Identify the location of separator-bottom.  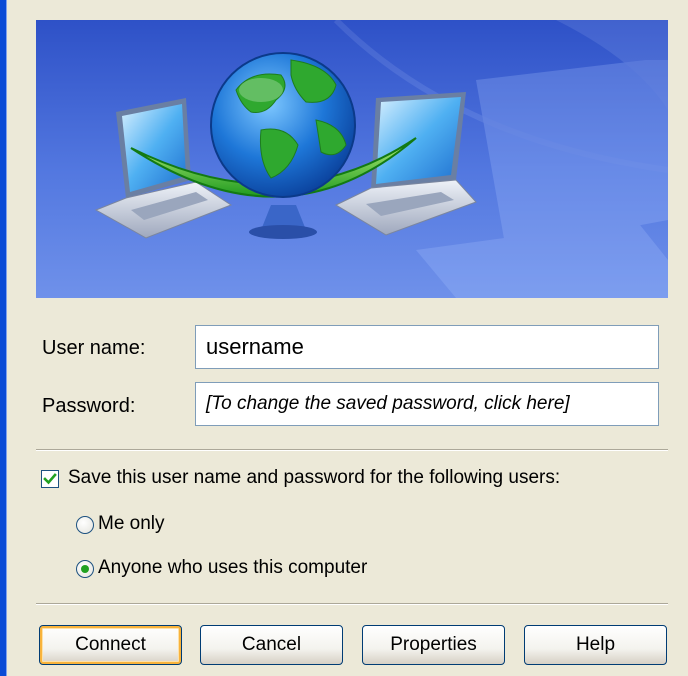
(352, 604).